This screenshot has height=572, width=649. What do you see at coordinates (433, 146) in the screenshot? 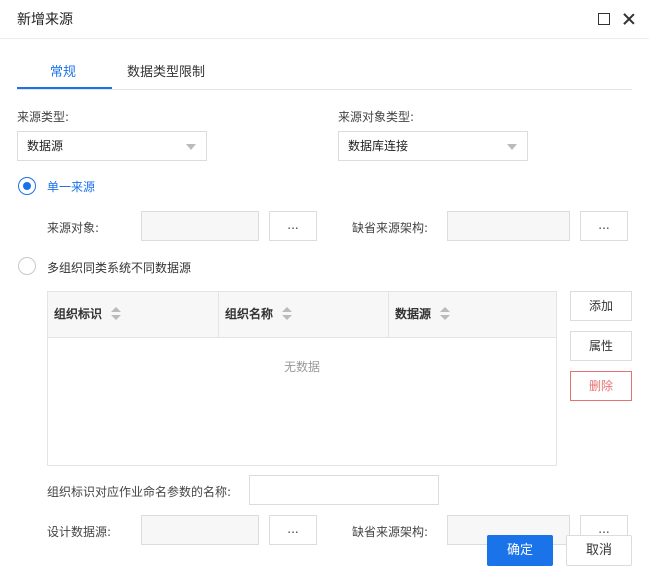
I see `source-object-type-select: 数据库连接` at bounding box center [433, 146].